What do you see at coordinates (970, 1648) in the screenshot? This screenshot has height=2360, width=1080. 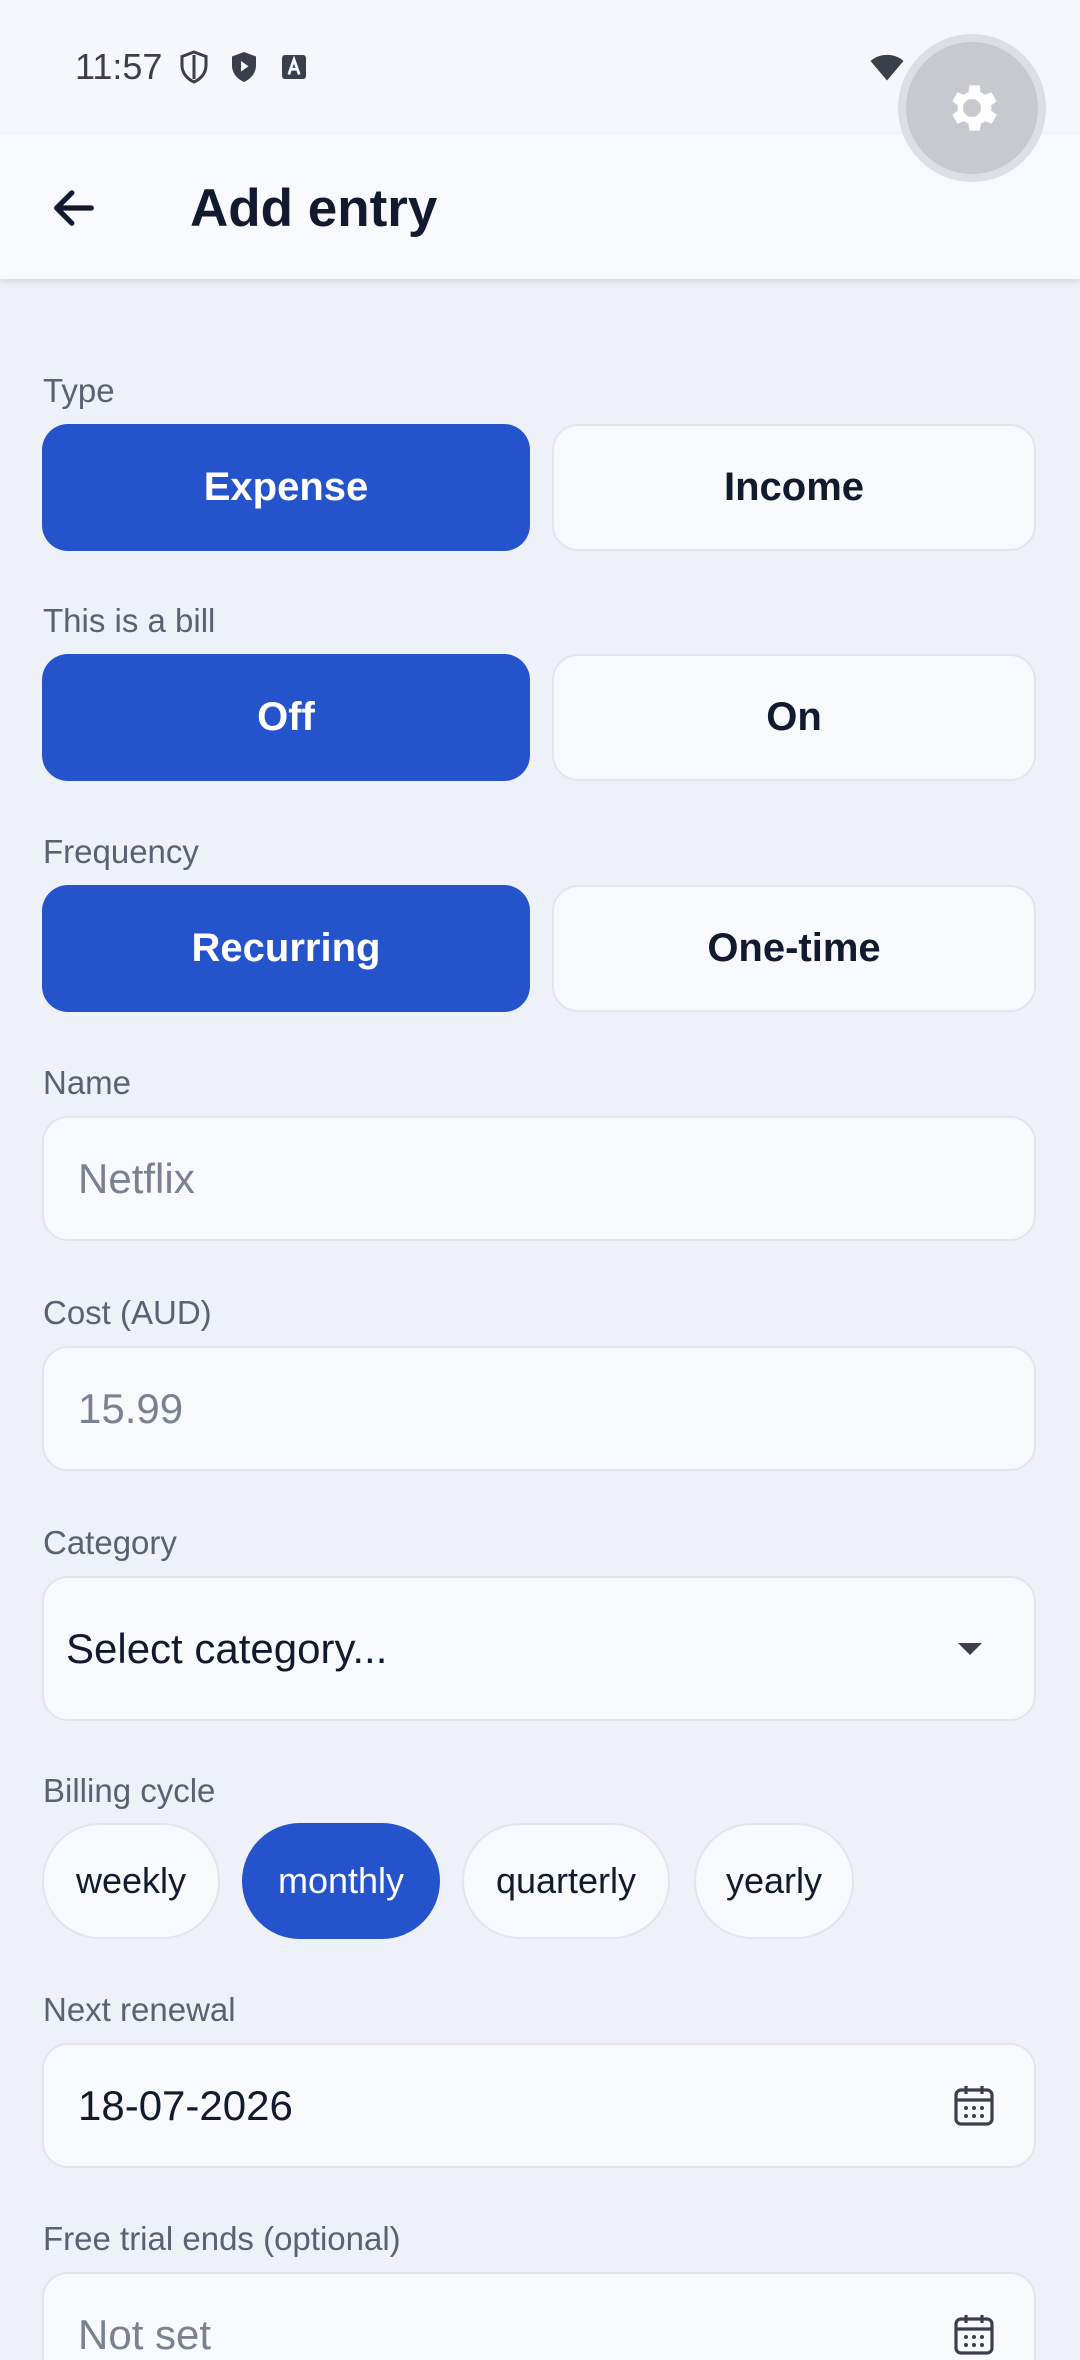 I see `caret-down-icon` at bounding box center [970, 1648].